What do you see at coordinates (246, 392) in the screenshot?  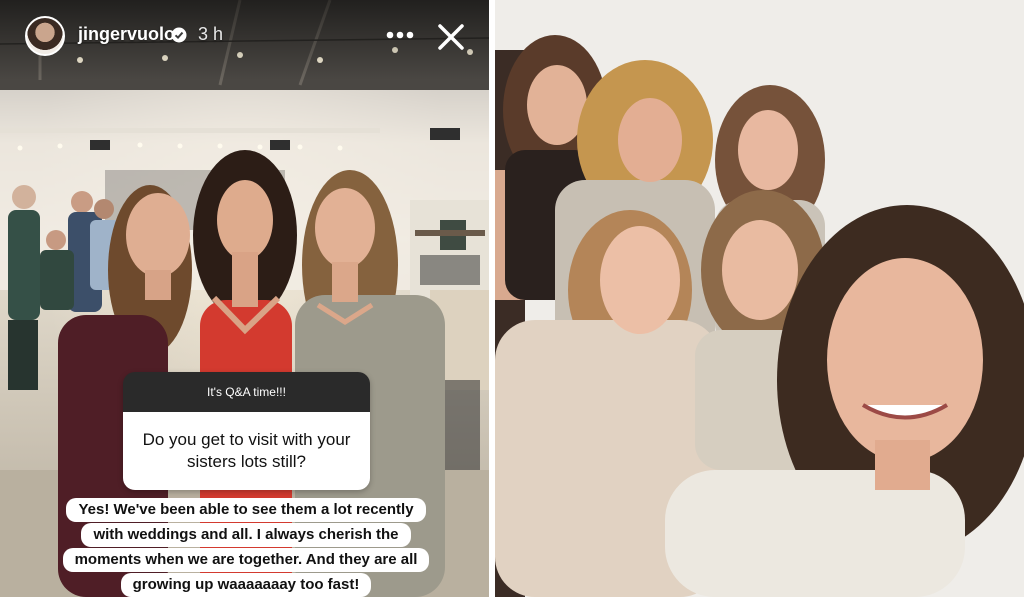 I see `question-header: It's Q&A time!!!` at bounding box center [246, 392].